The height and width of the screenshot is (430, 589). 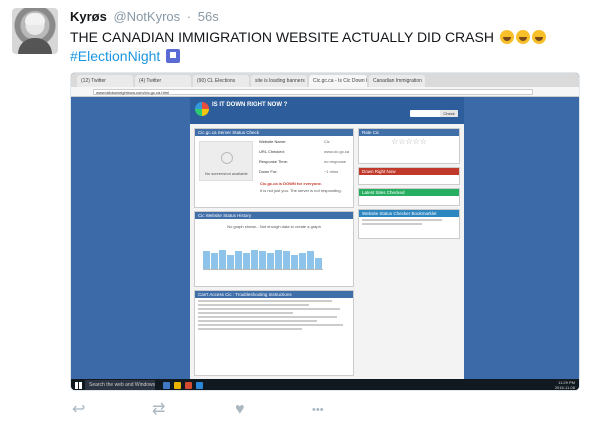 What do you see at coordinates (78, 410) in the screenshot?
I see `reply-icon: ↩` at bounding box center [78, 410].